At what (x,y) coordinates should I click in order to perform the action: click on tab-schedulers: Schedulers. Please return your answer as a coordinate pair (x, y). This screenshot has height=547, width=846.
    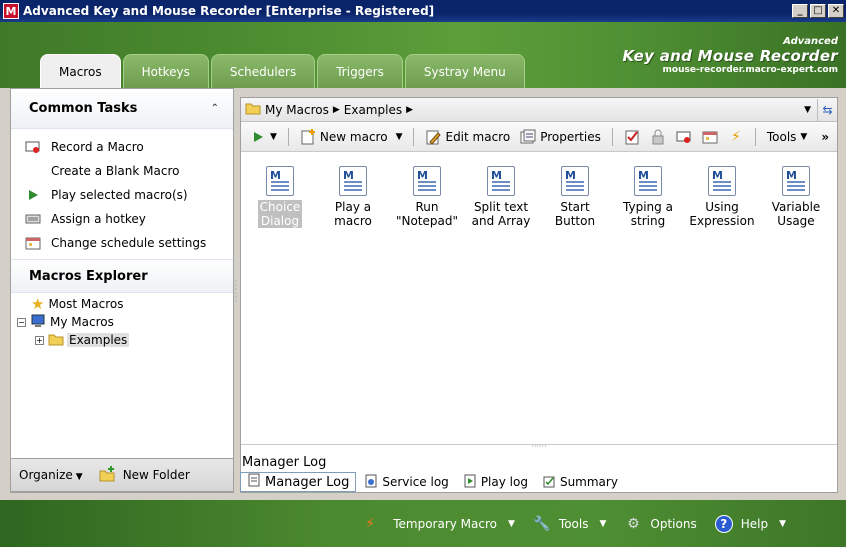
    Looking at the image, I should click on (263, 71).